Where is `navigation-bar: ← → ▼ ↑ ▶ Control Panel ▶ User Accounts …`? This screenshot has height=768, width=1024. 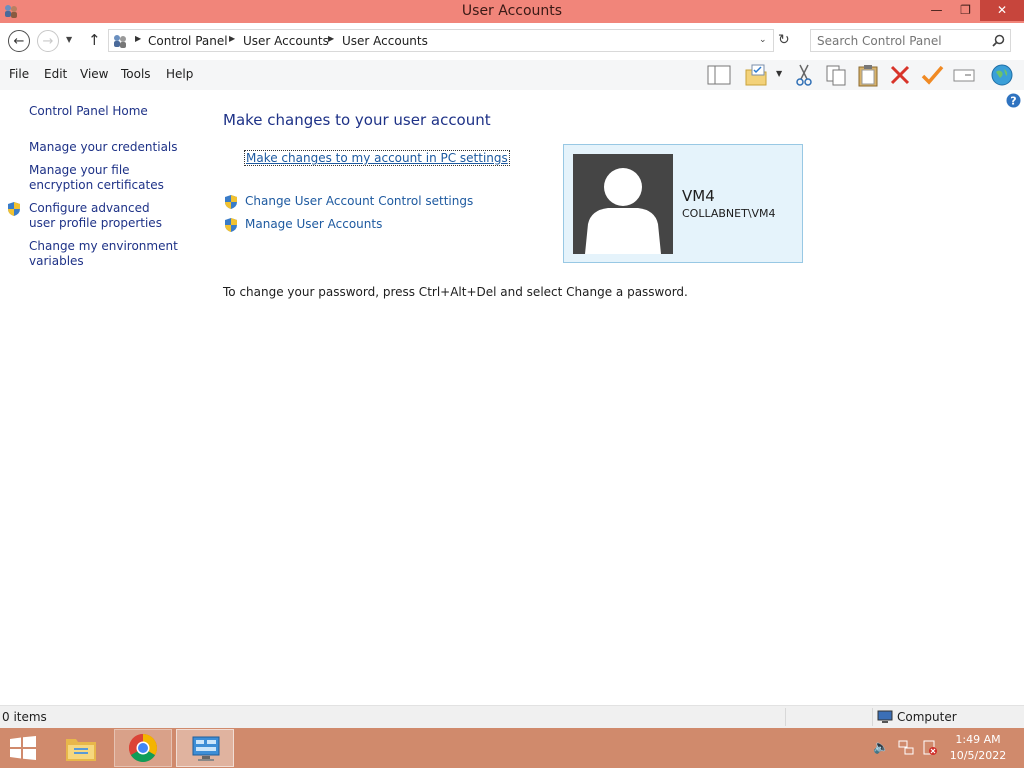 navigation-bar: ← → ▼ ↑ ▶ Control Panel ▶ User Accounts … is located at coordinates (512, 41).